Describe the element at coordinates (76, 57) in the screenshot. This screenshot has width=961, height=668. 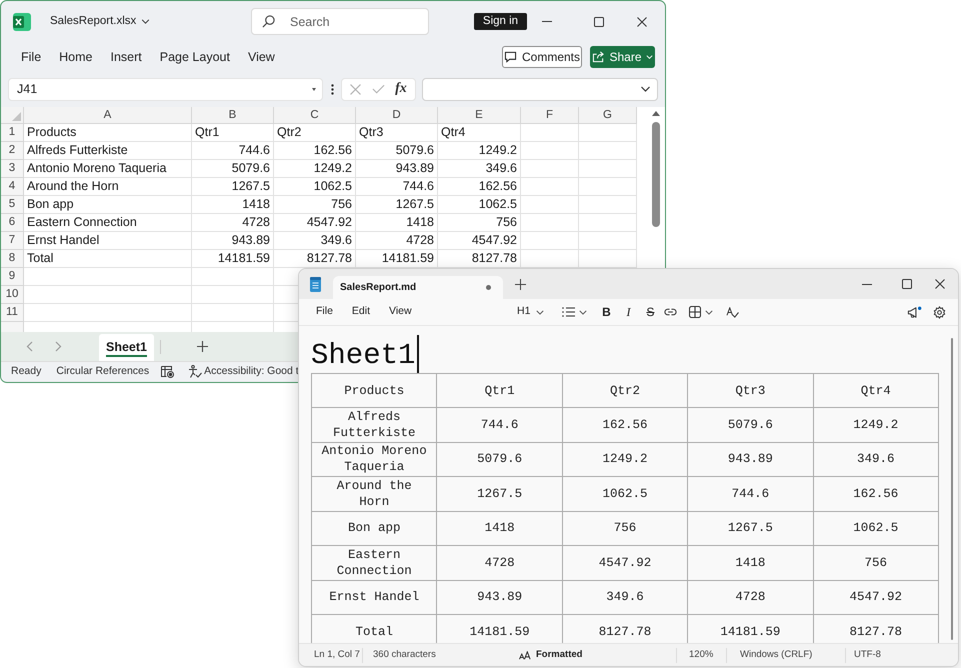
I see `ribbon-tab: Home` at that location.